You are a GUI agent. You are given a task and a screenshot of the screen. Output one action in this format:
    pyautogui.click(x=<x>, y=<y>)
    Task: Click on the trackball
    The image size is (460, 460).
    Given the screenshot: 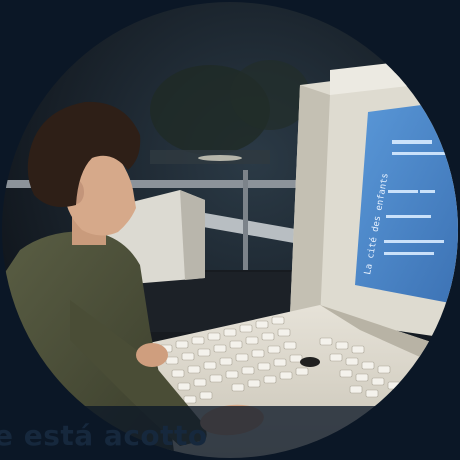 What is the action you would take?
    pyautogui.click(x=310, y=362)
    